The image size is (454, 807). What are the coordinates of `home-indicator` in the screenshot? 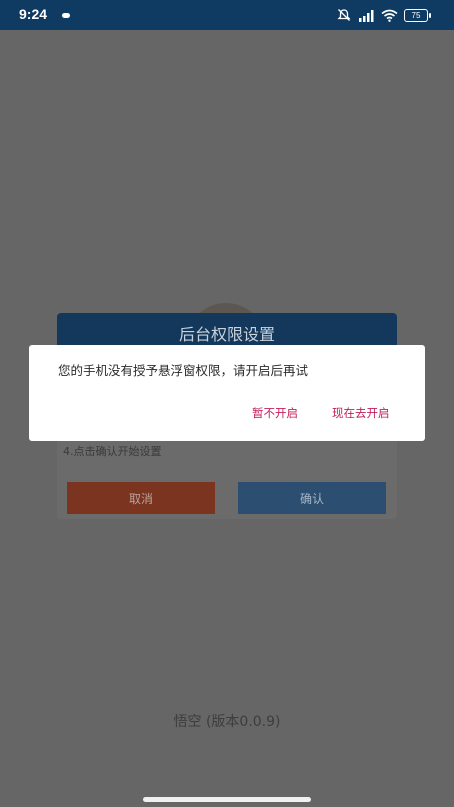 It's located at (227, 799).